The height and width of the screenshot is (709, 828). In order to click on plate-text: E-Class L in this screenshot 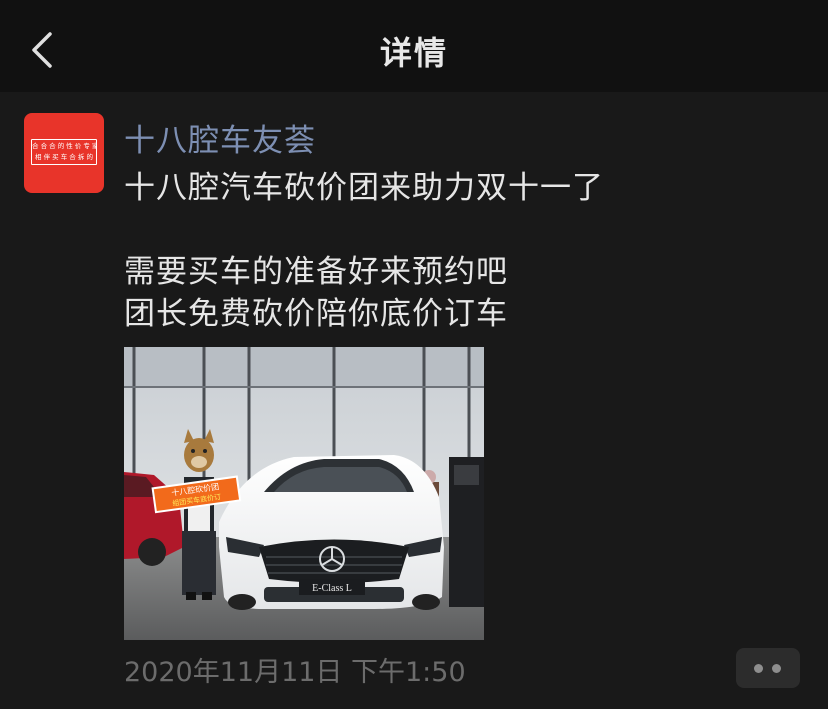, I will do `click(332, 588)`.